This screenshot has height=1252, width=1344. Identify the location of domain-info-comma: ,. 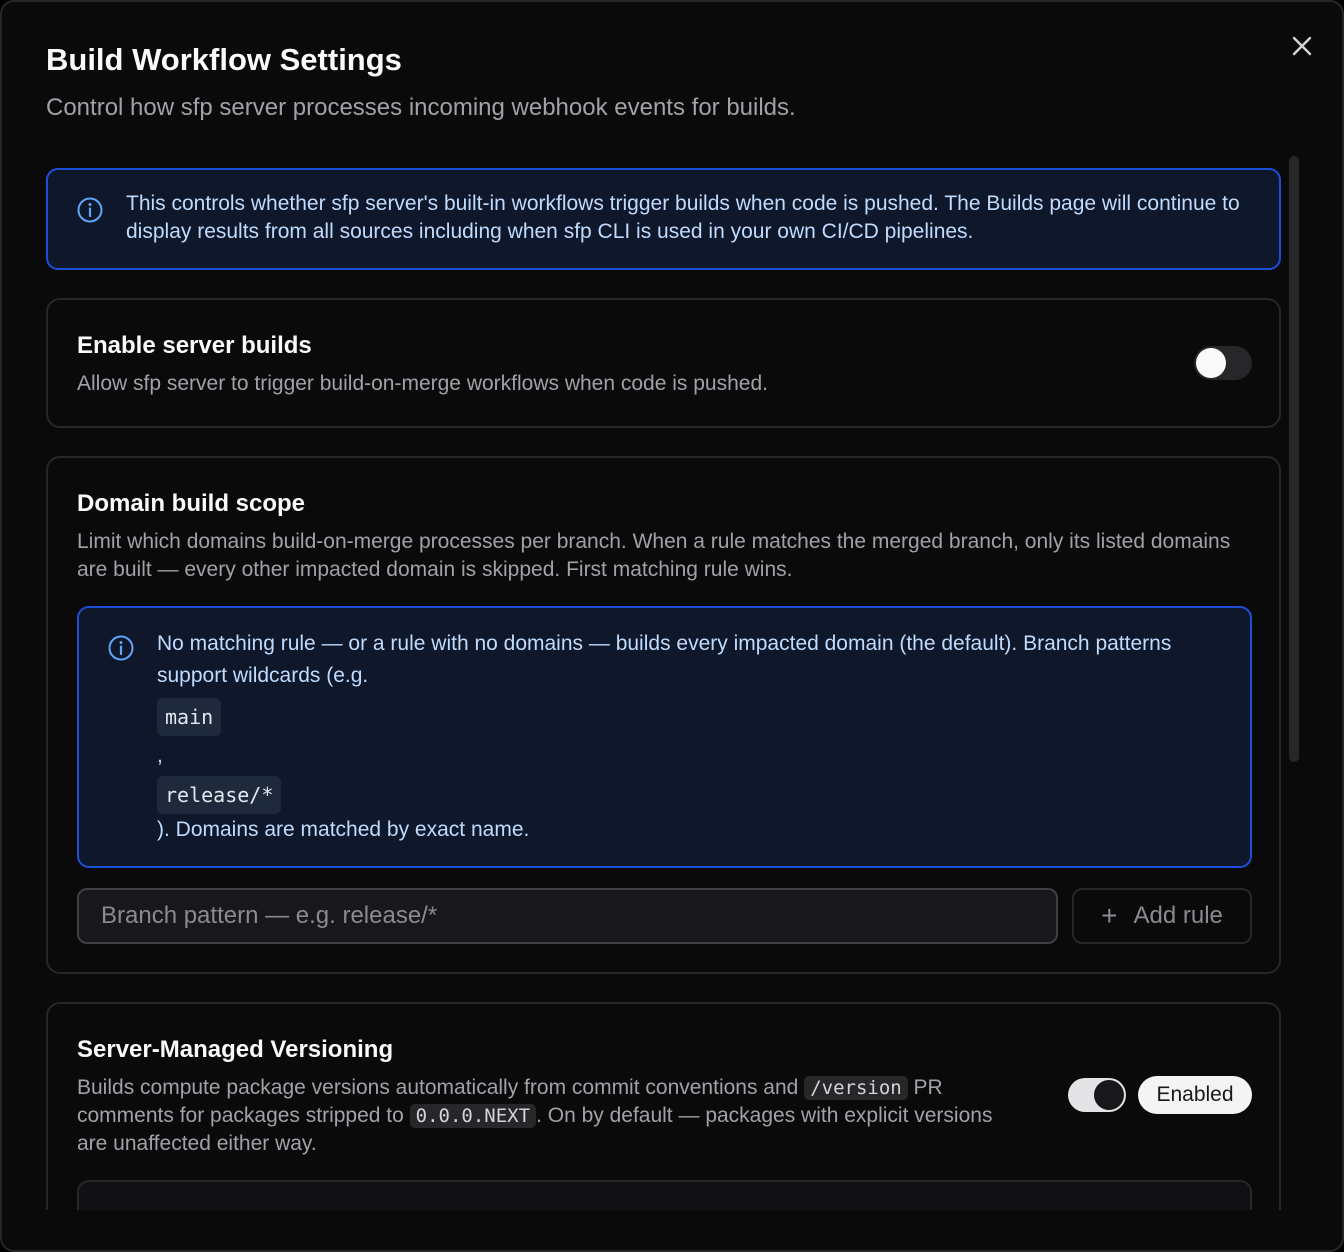
(160, 755).